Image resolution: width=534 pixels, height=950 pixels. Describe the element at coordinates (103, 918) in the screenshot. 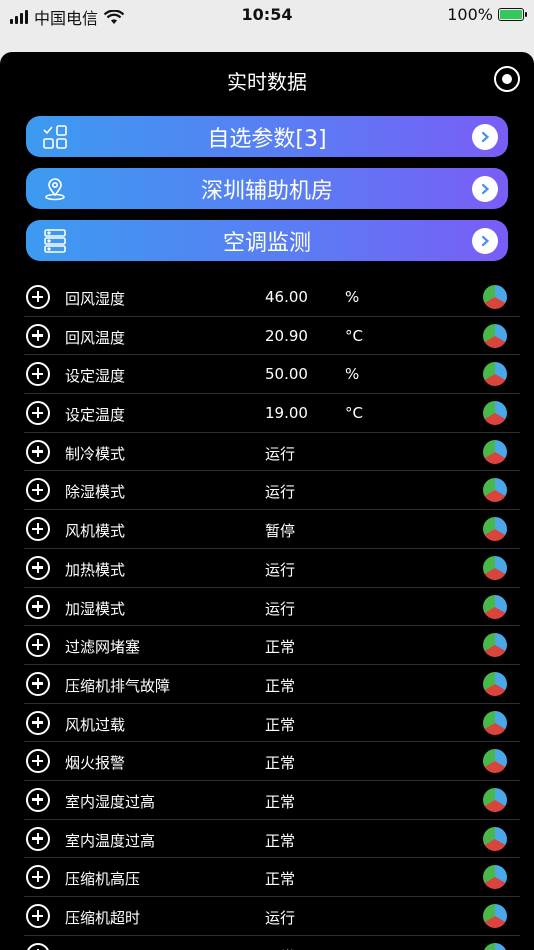

I see `param-name: 压缩机超时` at that location.